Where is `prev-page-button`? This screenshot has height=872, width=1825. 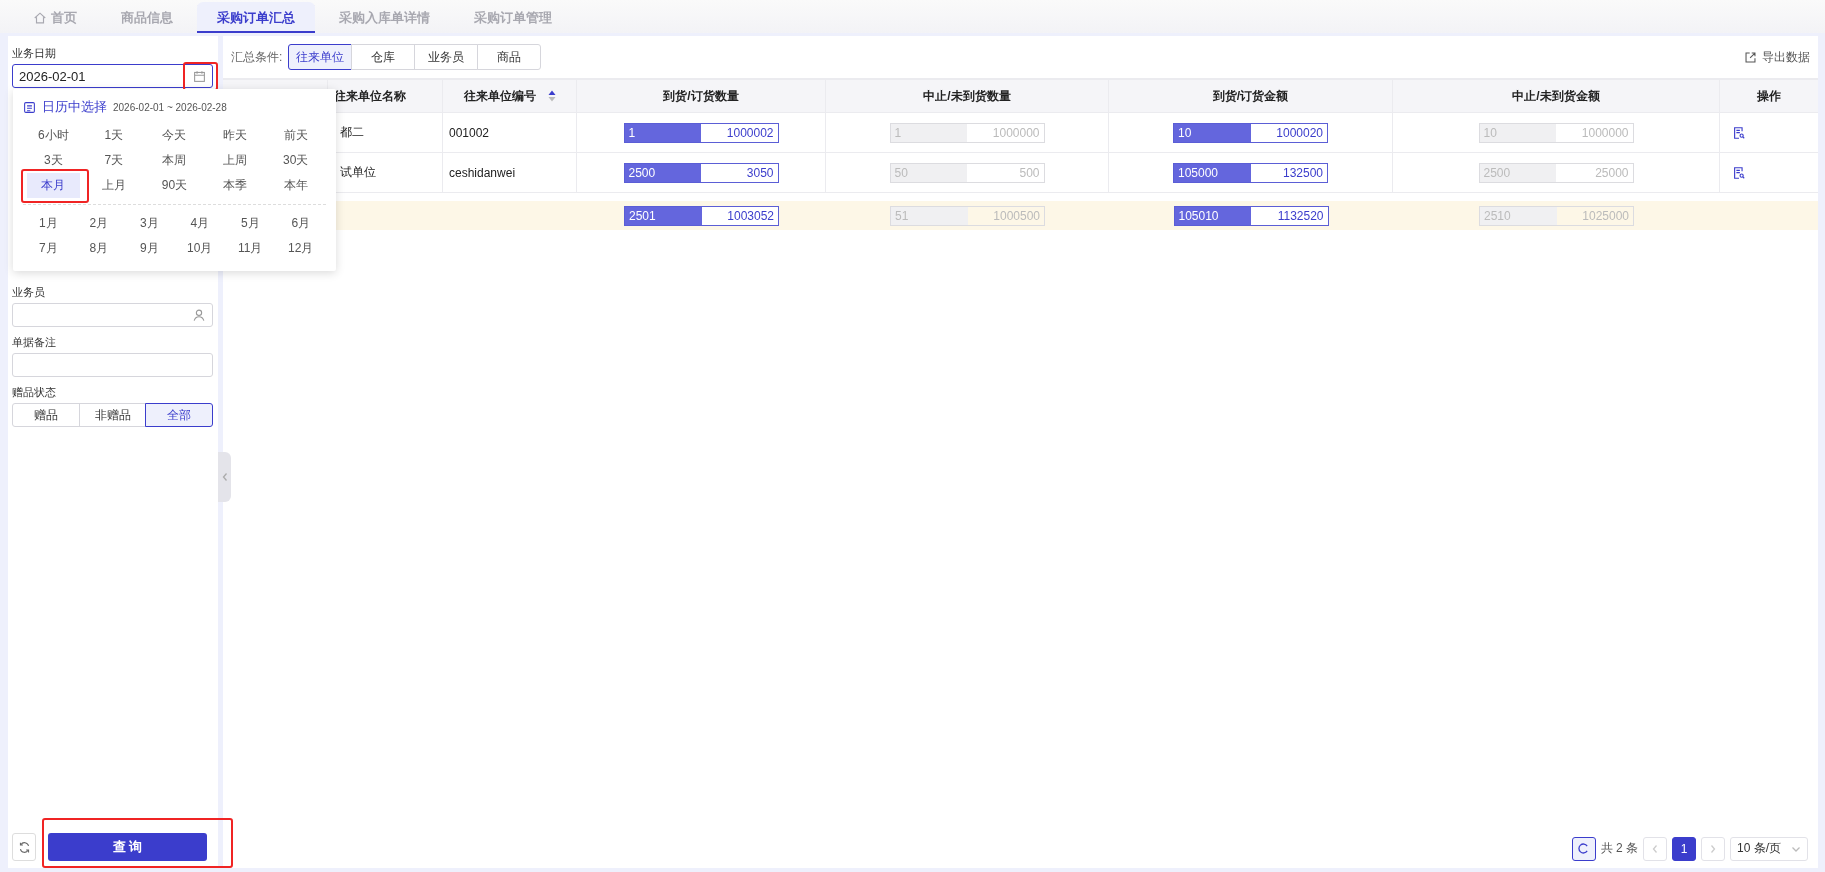 prev-page-button is located at coordinates (1655, 848).